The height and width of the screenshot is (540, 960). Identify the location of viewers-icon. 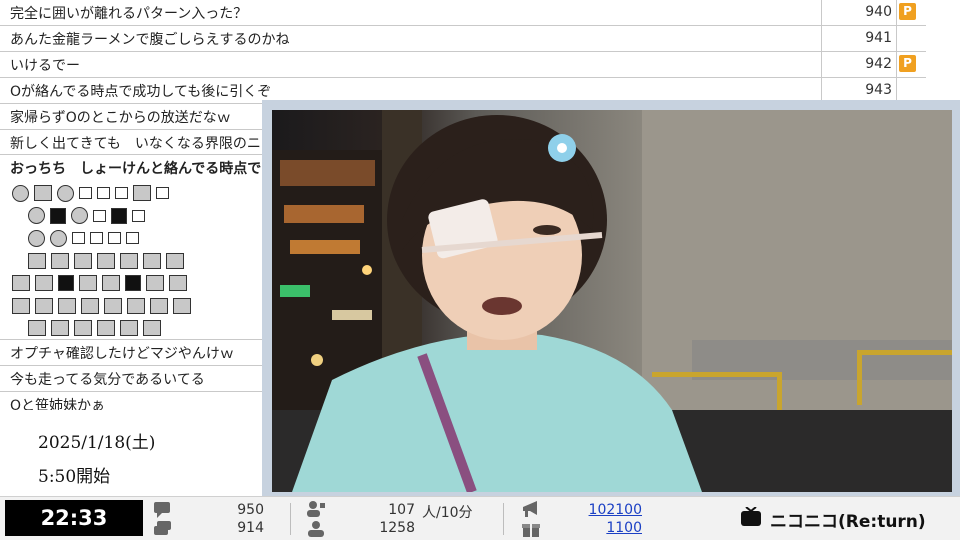
(316, 529).